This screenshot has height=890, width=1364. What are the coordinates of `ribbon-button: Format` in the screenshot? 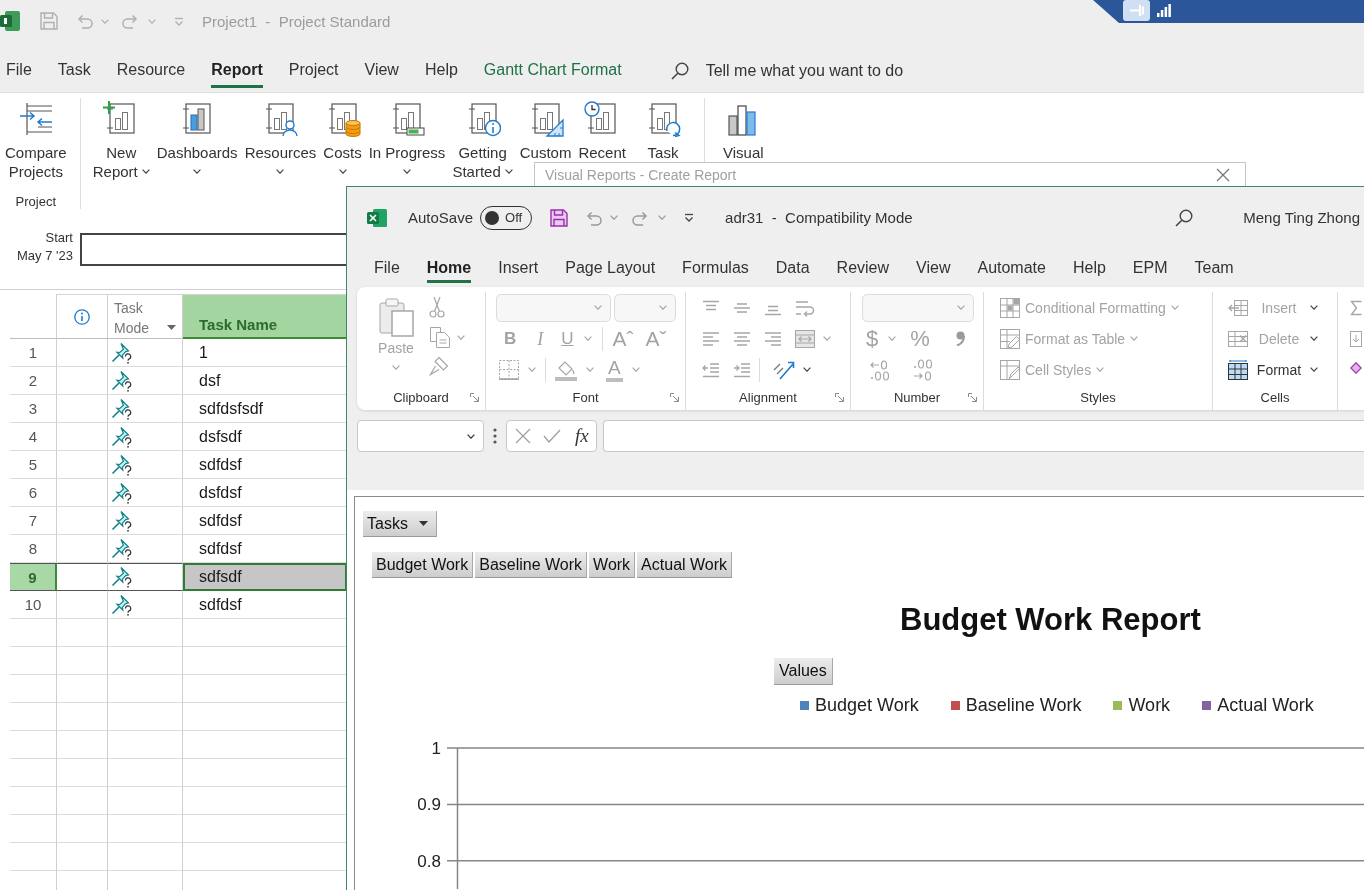 It's located at (1282, 369).